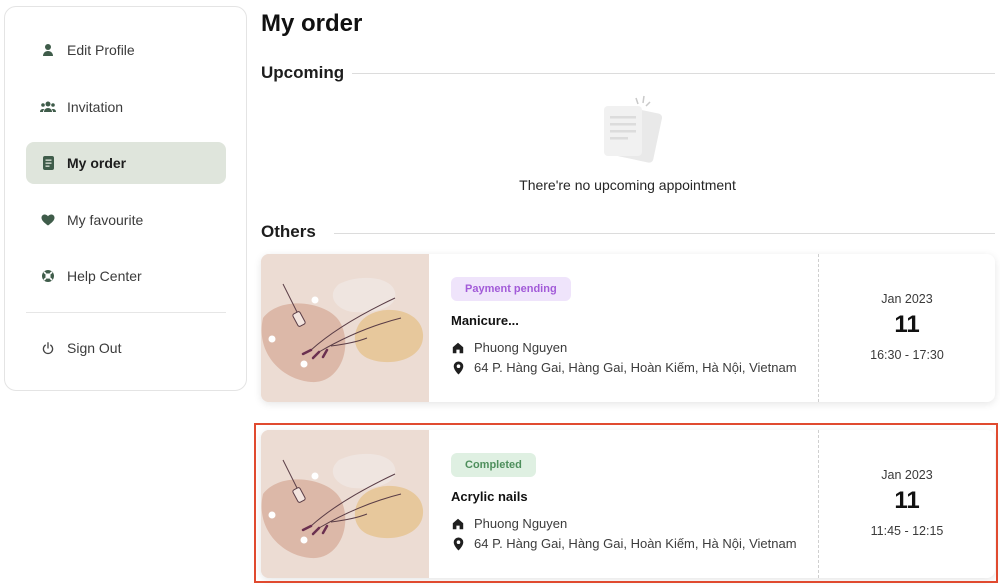 This screenshot has width=1000, height=588. What do you see at coordinates (627, 185) in the screenshot?
I see `empty-upcoming-text: There're no upcoming appointment` at bounding box center [627, 185].